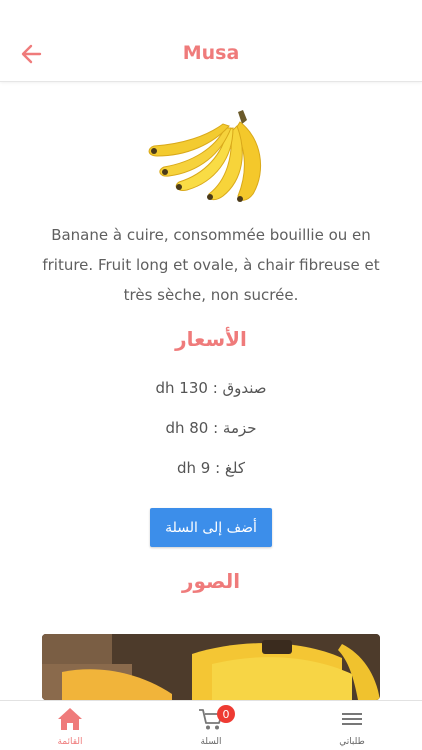  I want to click on tab-my-orders-label: طلباتي, so click(352, 742).